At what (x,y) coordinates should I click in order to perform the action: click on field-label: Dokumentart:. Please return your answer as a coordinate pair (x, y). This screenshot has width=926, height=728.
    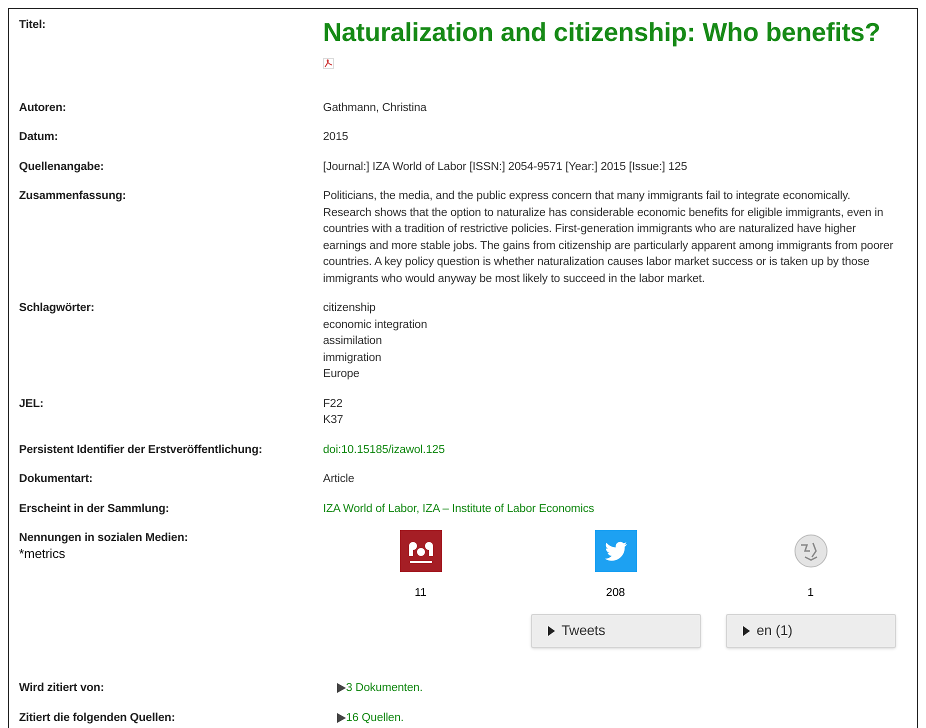
    Looking at the image, I should click on (56, 479).